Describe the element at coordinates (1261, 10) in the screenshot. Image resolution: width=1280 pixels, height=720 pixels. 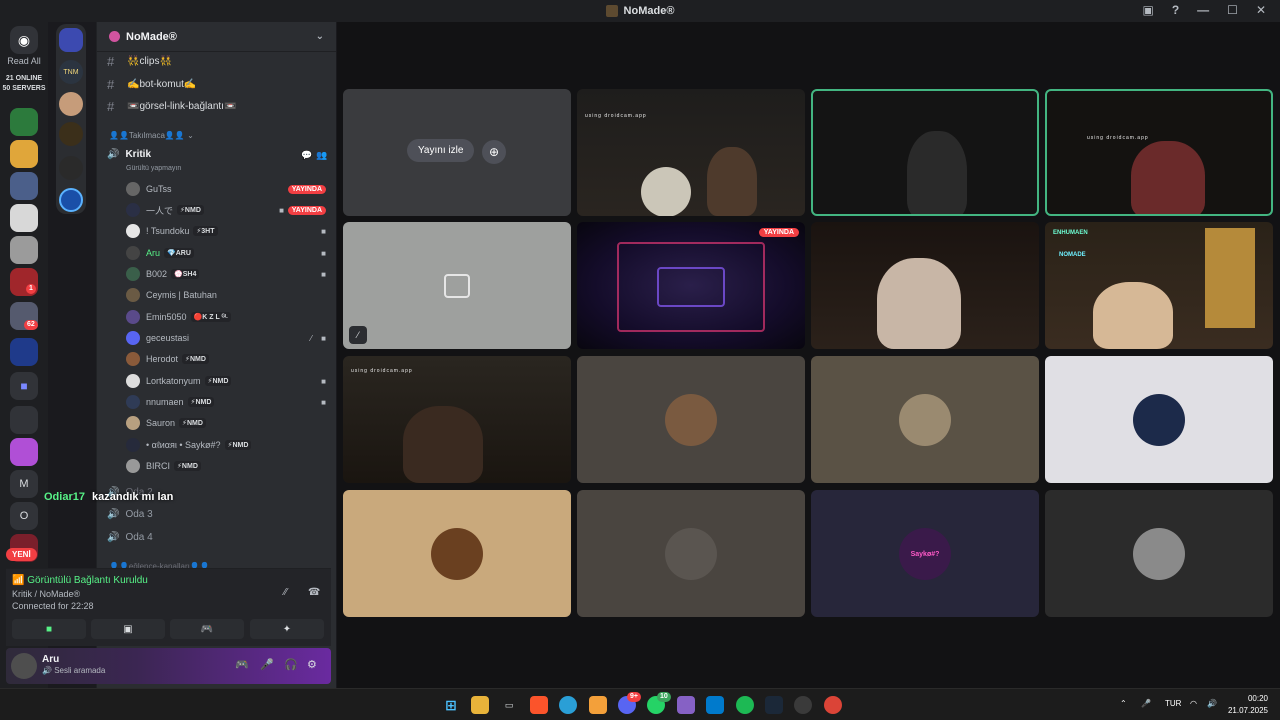
I see `close-button: ✕` at that location.